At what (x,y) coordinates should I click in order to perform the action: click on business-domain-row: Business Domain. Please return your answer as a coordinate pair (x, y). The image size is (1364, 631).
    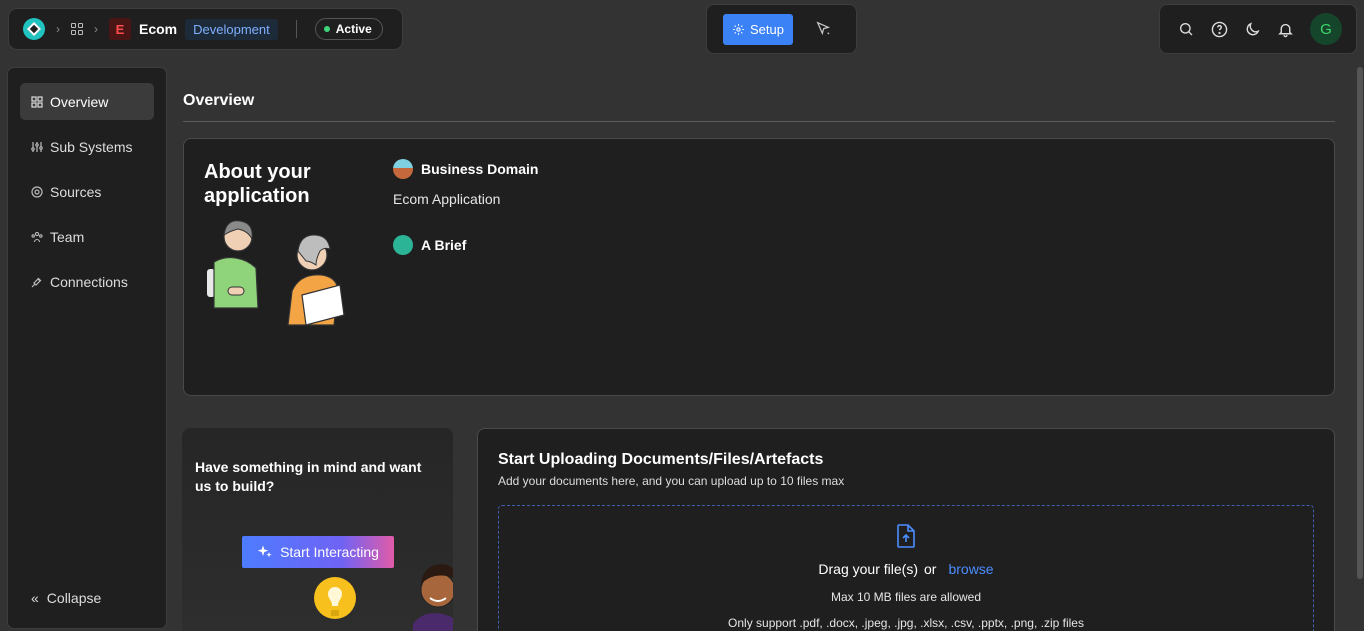
    Looking at the image, I should click on (465, 169).